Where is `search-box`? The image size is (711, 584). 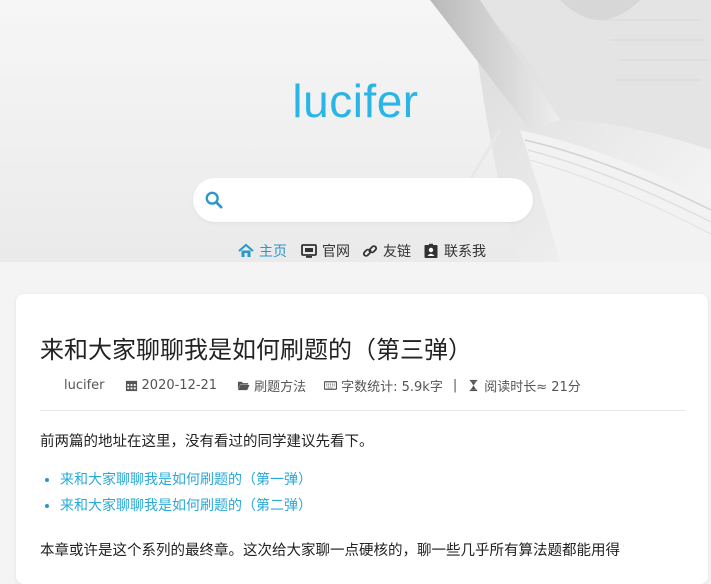 search-box is located at coordinates (363, 200).